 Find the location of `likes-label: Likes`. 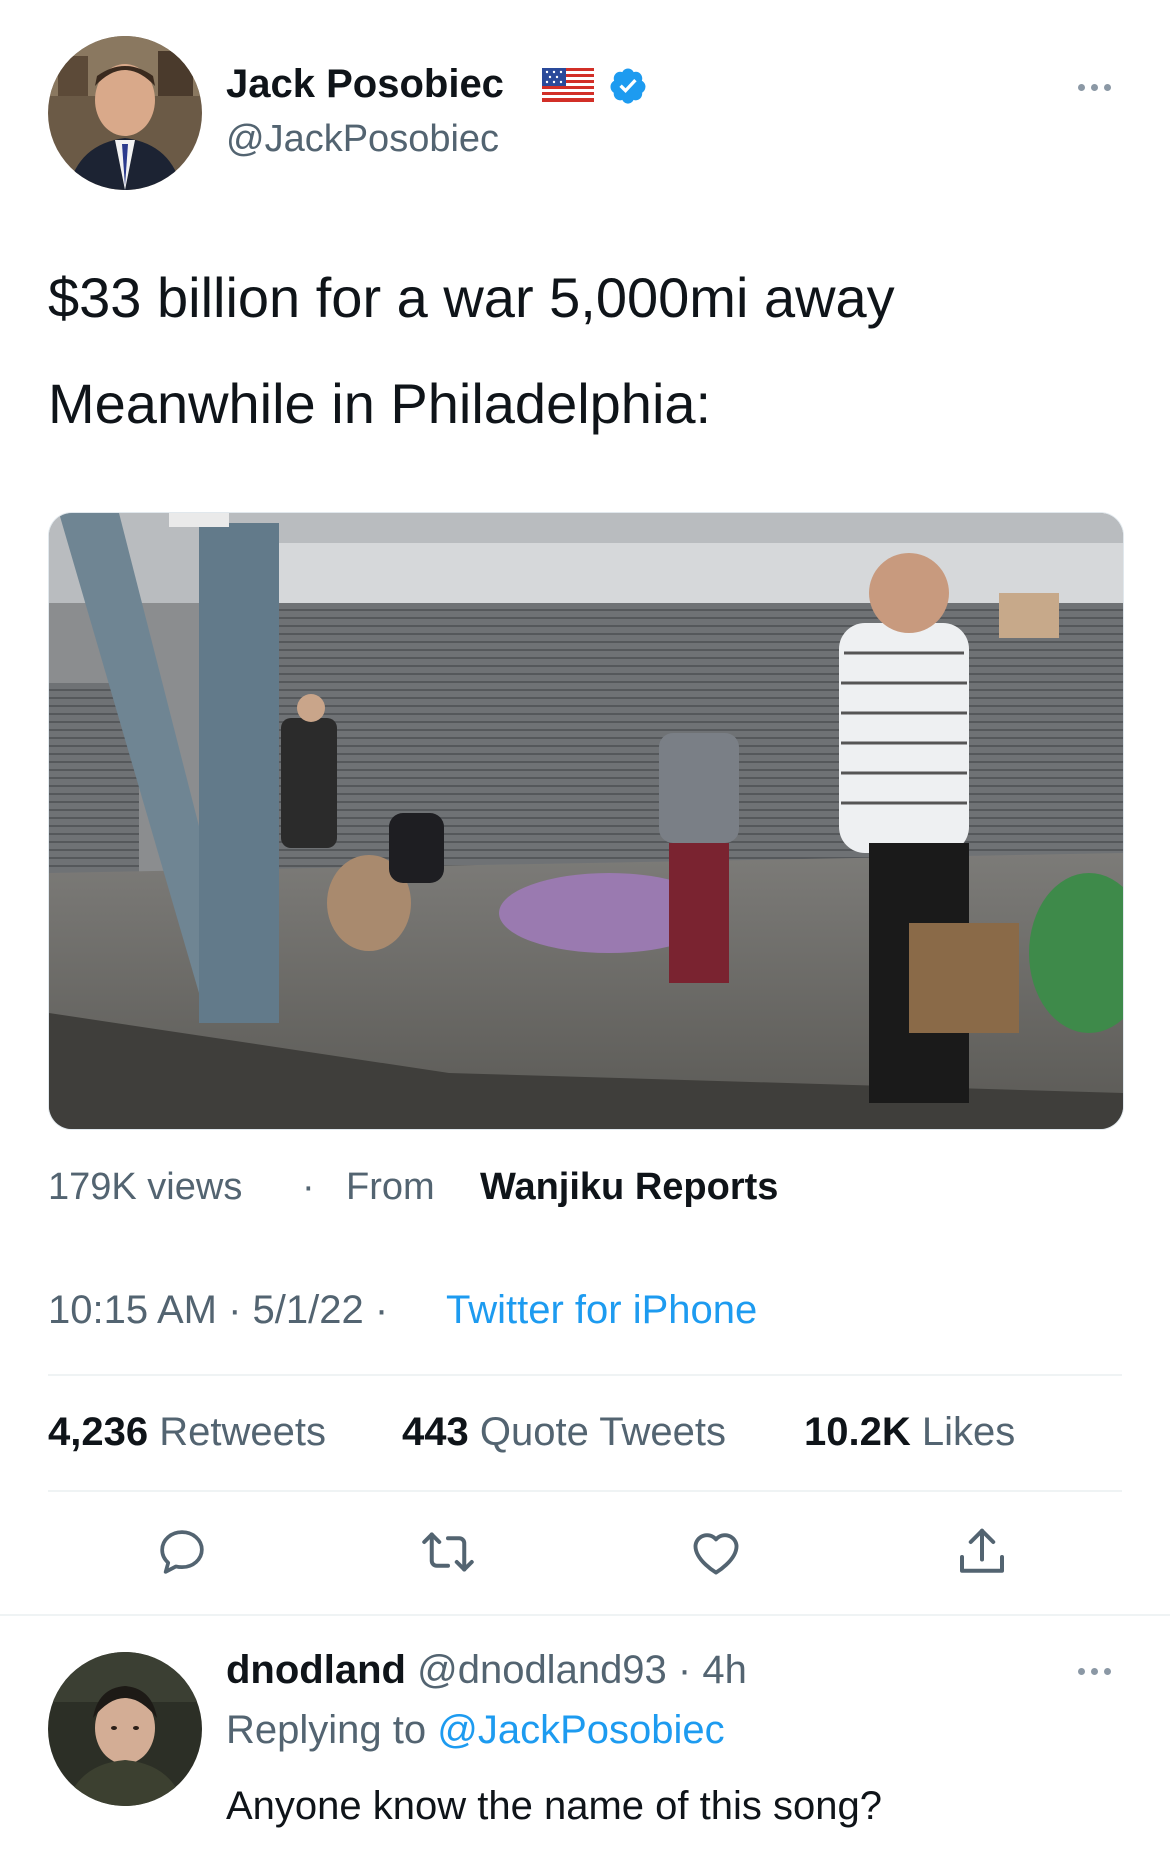

likes-label: Likes is located at coordinates (968, 1432).